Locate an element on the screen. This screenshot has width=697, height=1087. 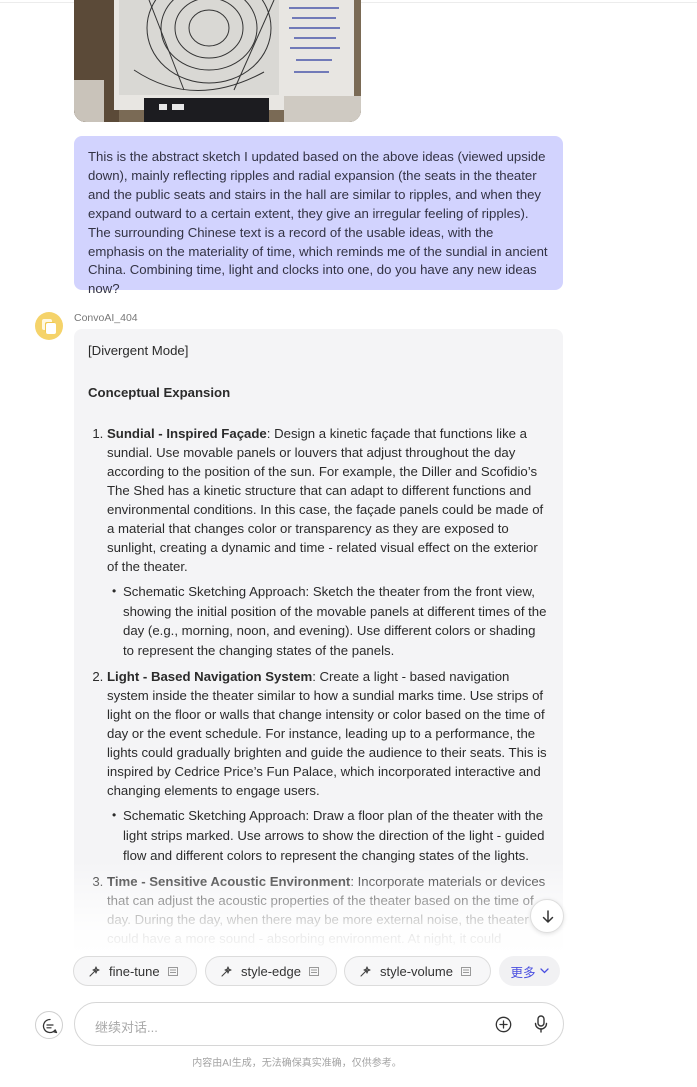
chip-style-edge: style-edge is located at coordinates (271, 971).